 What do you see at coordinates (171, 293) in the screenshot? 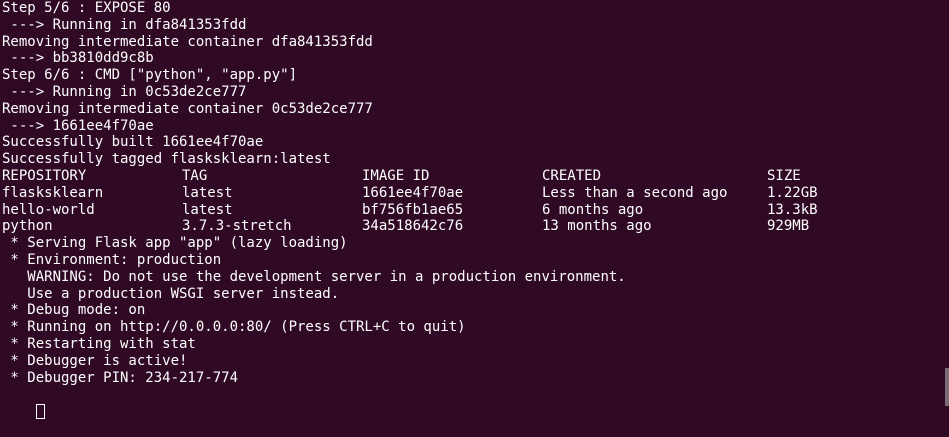
I see `output-line: Use a production WSGI server instead.` at bounding box center [171, 293].